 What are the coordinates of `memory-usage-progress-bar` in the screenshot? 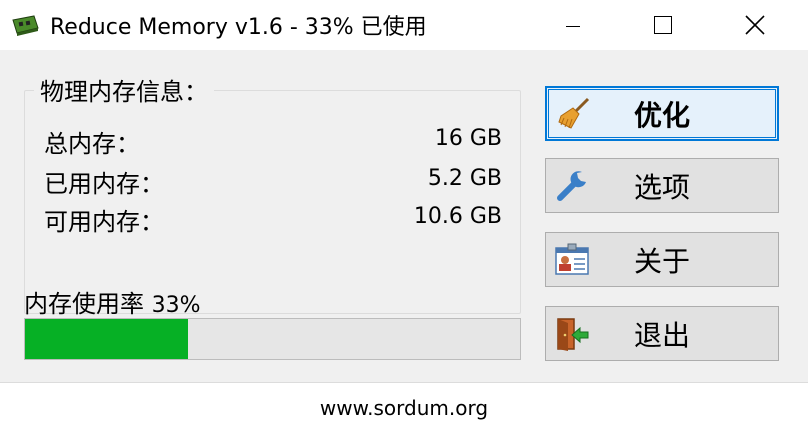 It's located at (272, 339).